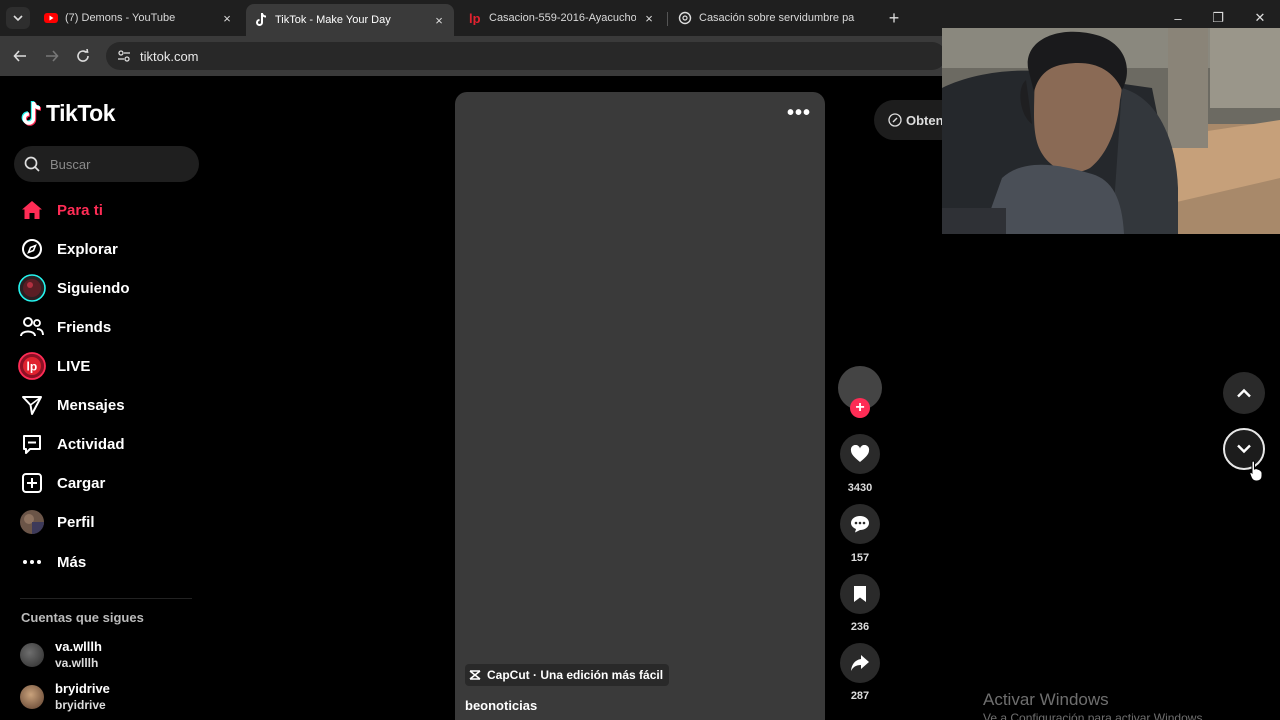 The height and width of the screenshot is (720, 1280). What do you see at coordinates (860, 488) in the screenshot?
I see `like-count: 3430` at bounding box center [860, 488].